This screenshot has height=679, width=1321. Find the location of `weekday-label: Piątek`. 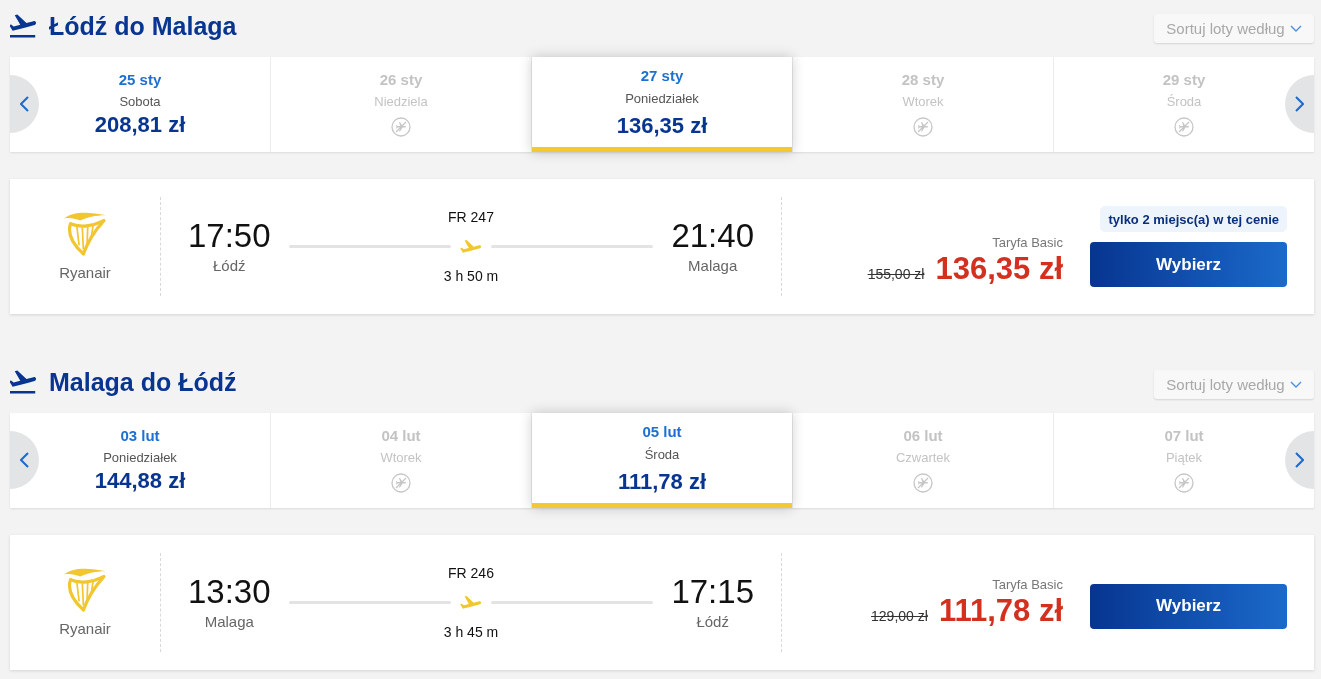

weekday-label: Piątek is located at coordinates (1184, 457).